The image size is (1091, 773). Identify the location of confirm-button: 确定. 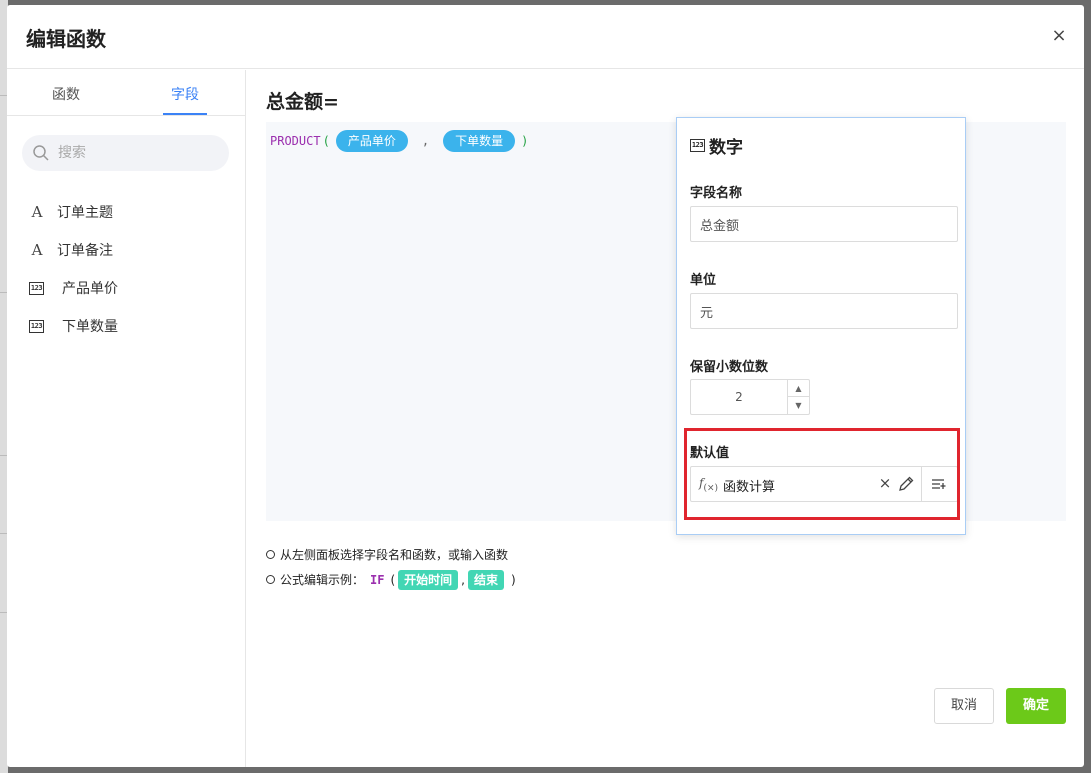
(1036, 706).